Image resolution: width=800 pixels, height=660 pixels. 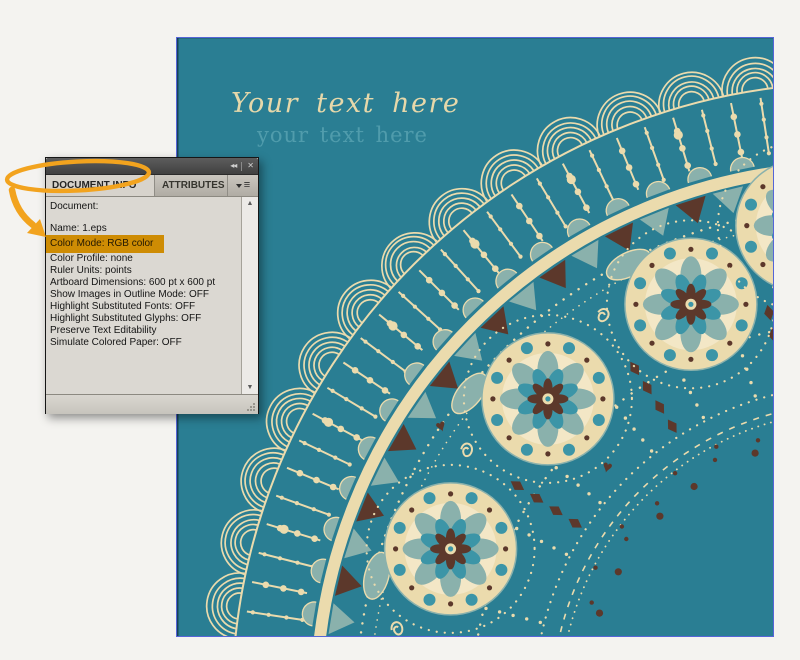 What do you see at coordinates (152, 166) in the screenshot?
I see `panel-titlebar: ◂◂ ✕` at bounding box center [152, 166].